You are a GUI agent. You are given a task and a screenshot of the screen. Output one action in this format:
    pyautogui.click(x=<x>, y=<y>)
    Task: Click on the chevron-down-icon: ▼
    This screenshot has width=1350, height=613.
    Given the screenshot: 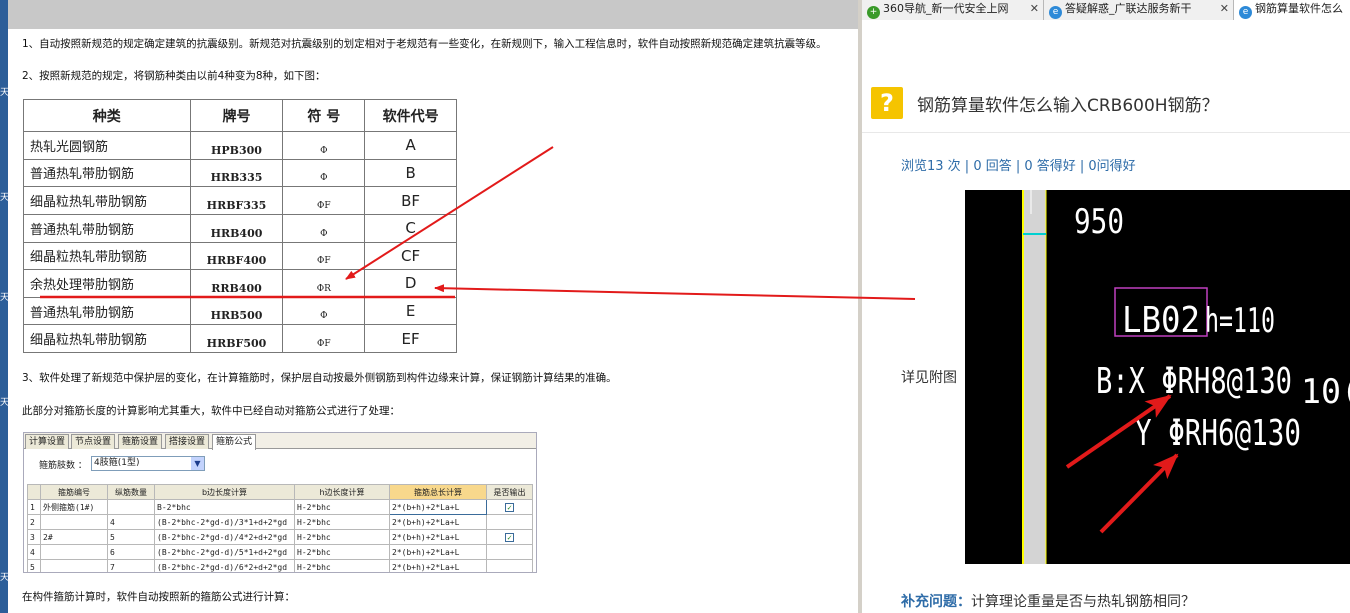 What is the action you would take?
    pyautogui.click(x=197, y=463)
    